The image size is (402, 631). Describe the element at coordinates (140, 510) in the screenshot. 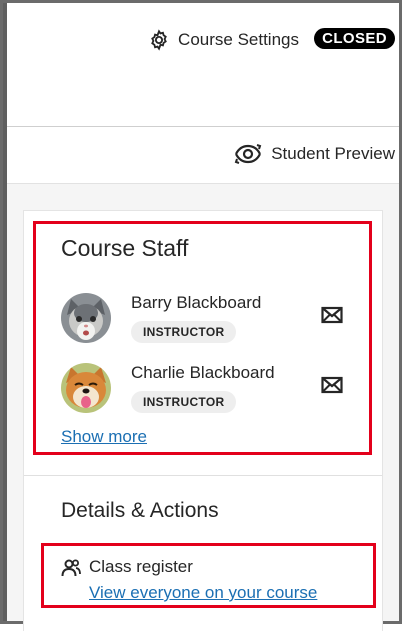

I see `details-actions-heading: Details & Actions` at that location.